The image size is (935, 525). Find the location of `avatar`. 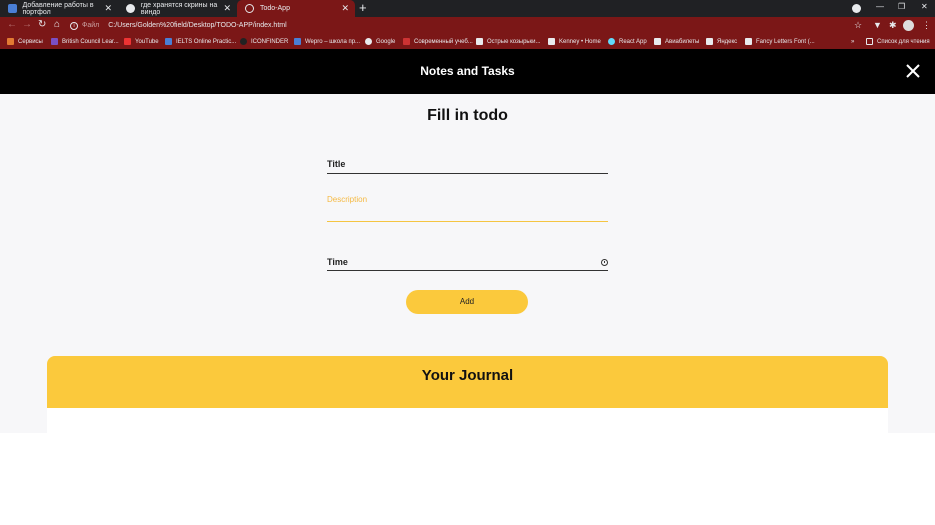

avatar is located at coordinates (908, 25).